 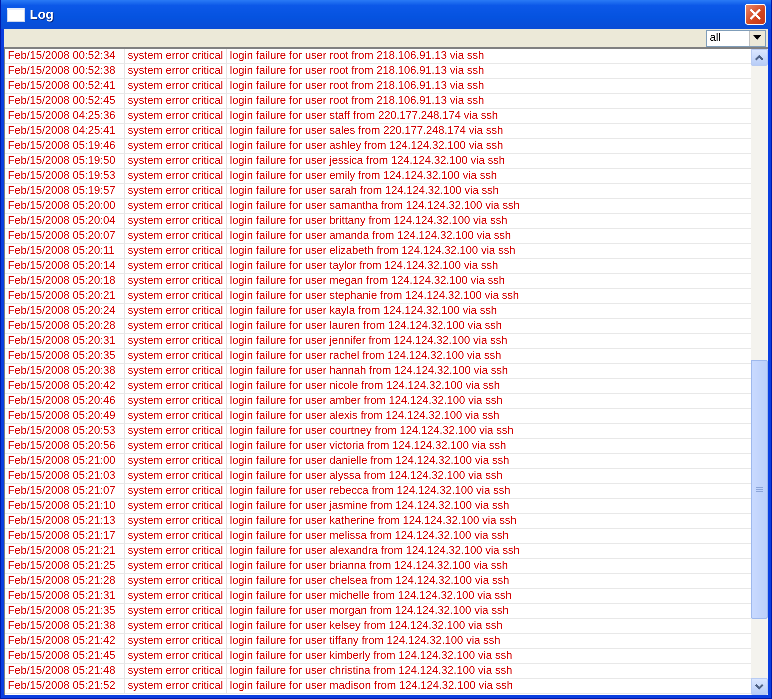 What do you see at coordinates (370, 236) in the screenshot?
I see `table-cell-text: login failure for user amanda from 124.124.32.100 via ssh` at bounding box center [370, 236].